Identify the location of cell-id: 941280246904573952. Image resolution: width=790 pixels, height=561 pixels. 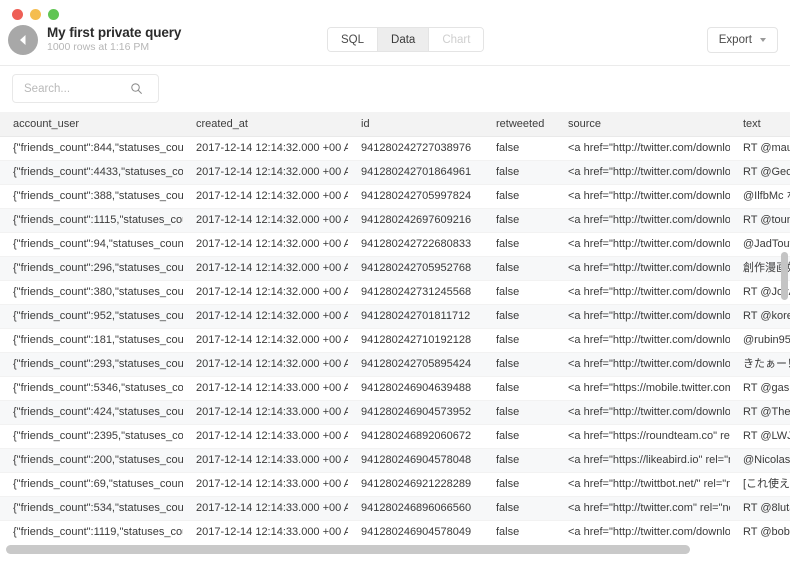
(415, 412).